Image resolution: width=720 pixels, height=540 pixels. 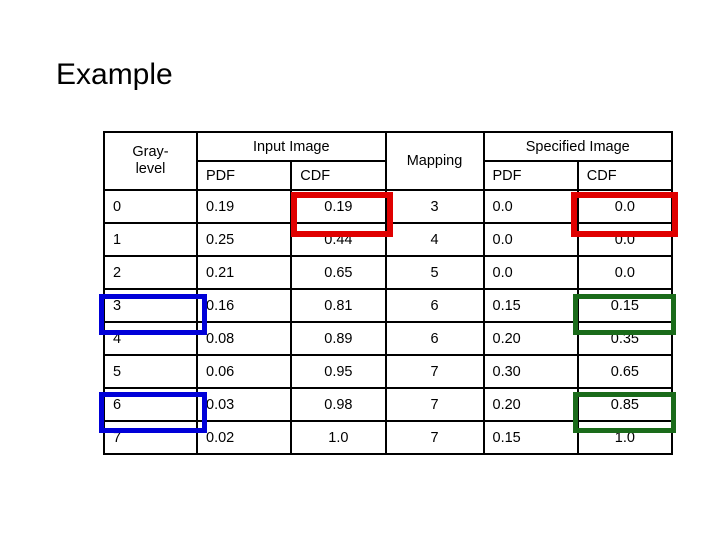 I want to click on table-row: 6 0.03 0.98 7 0.20 0.85, so click(x=388, y=404).